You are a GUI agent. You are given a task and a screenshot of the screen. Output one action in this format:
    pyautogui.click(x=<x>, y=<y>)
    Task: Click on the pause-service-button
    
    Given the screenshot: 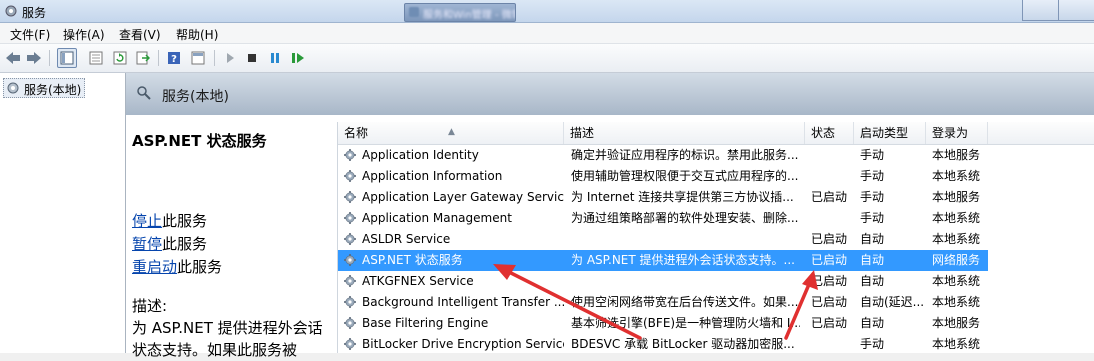 What is the action you would take?
    pyautogui.click(x=275, y=58)
    